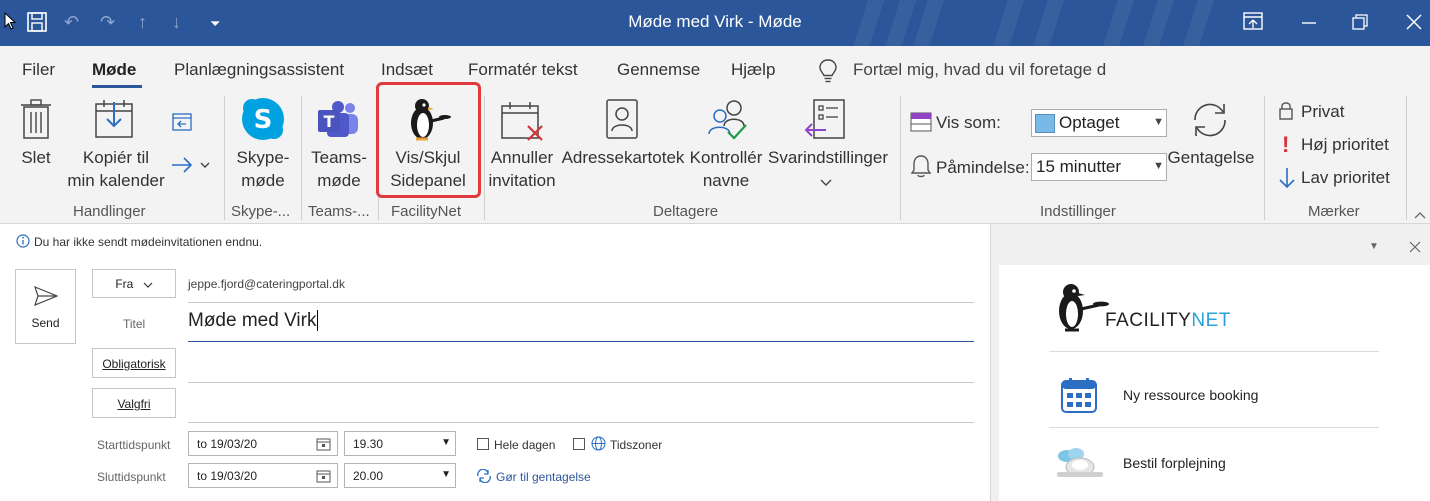 The width and height of the screenshot is (1430, 501). Describe the element at coordinates (116, 169) in the screenshot. I see `copy-to-calendar-button: Kopiér til min kalender` at that location.